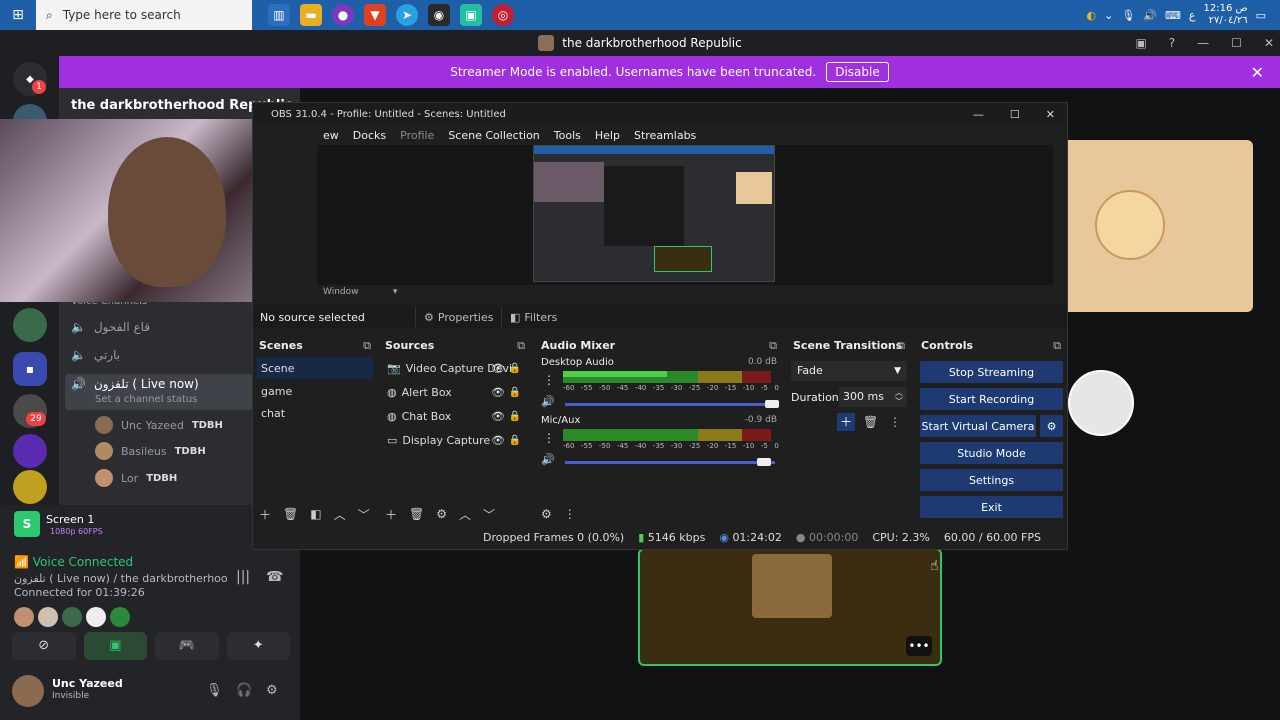 The height and width of the screenshot is (720, 1280). What do you see at coordinates (1172, 43) in the screenshot?
I see `help-icon: ?` at bounding box center [1172, 43].